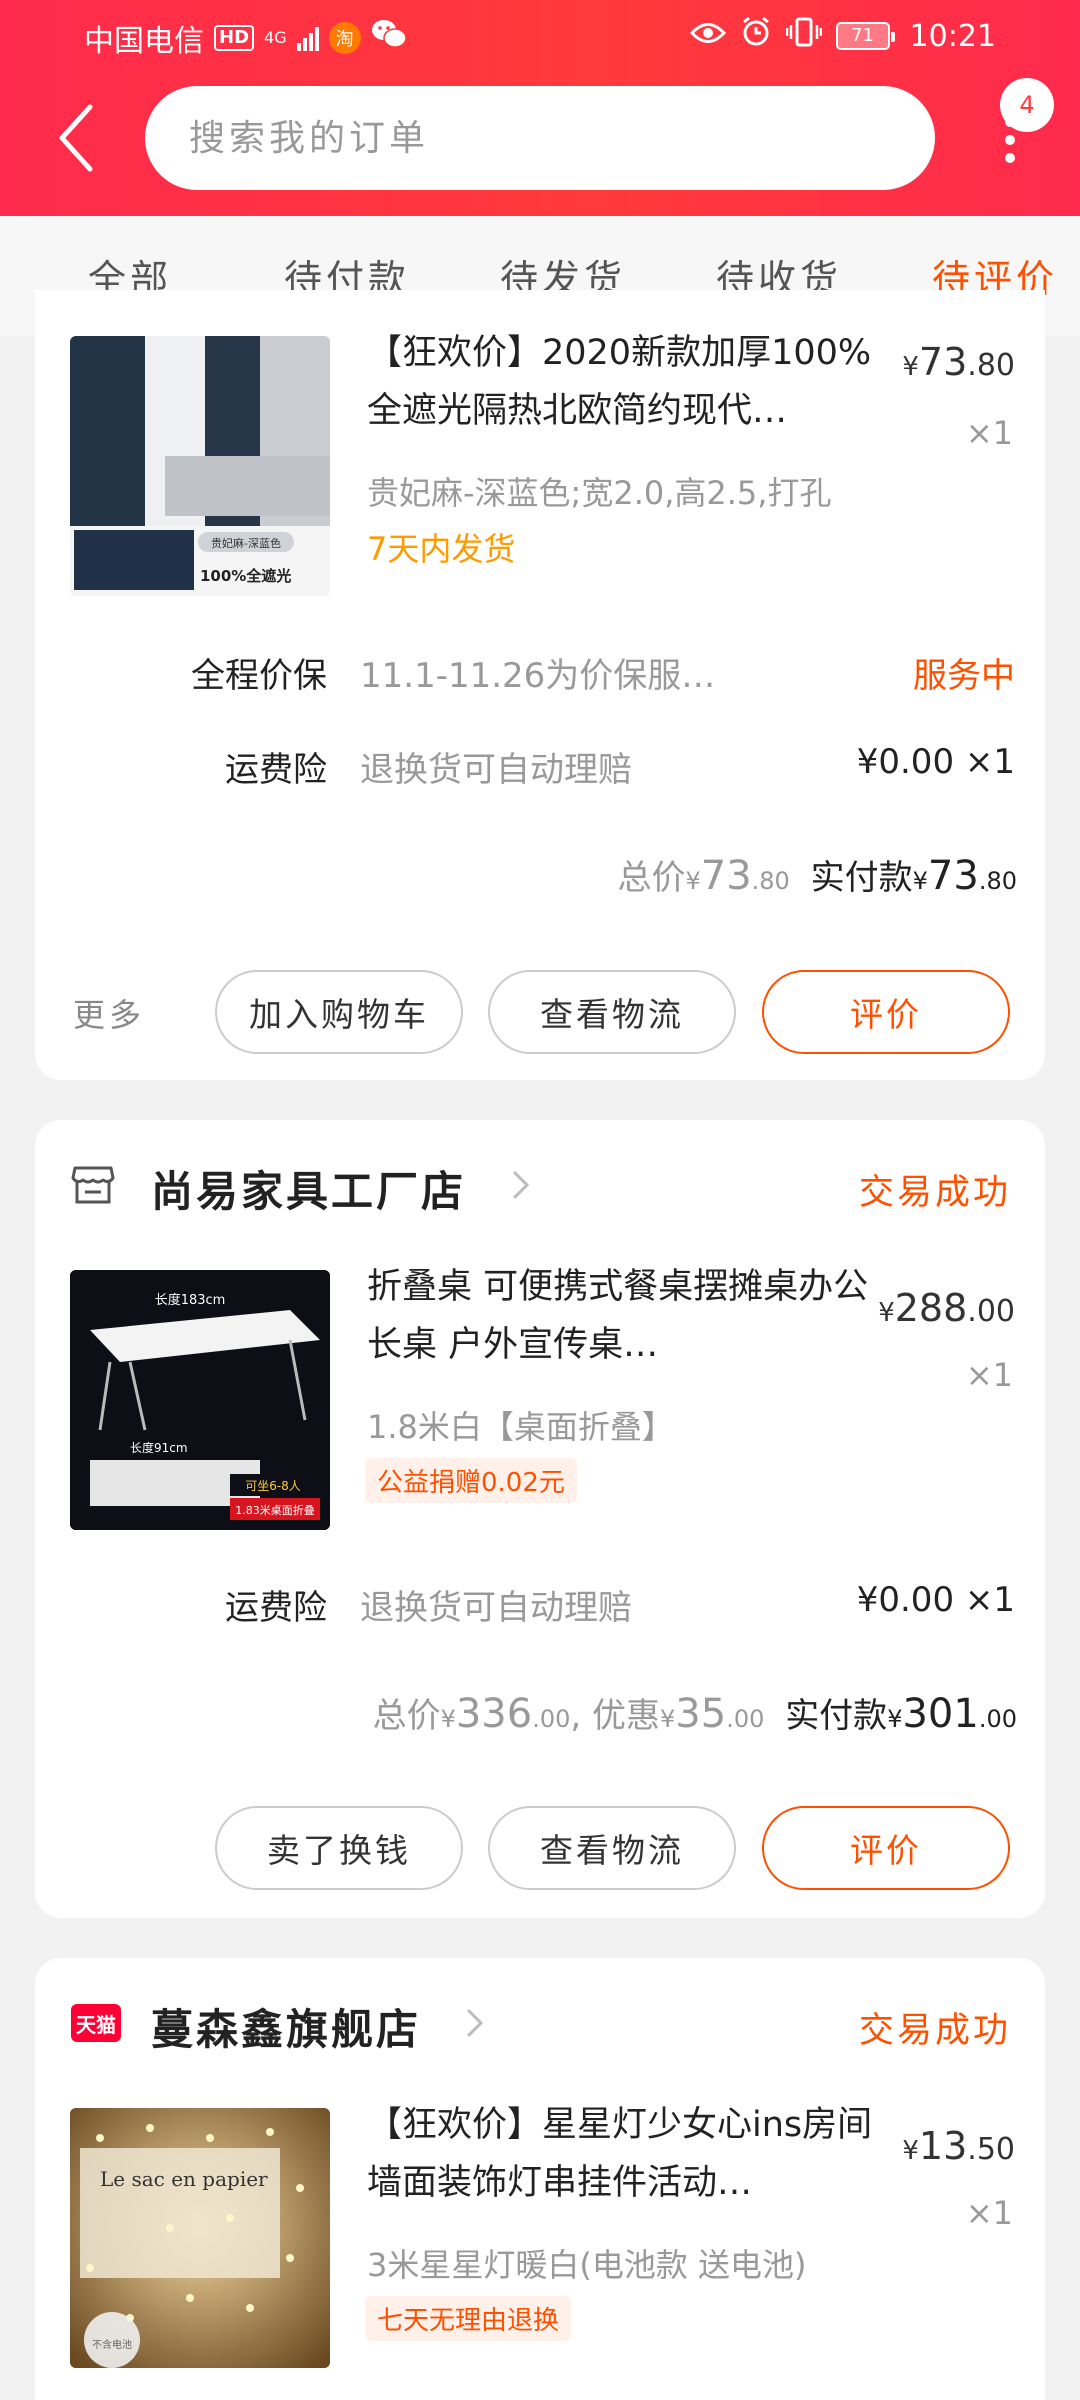 This screenshot has height=2400, width=1080. Describe the element at coordinates (96, 2023) in the screenshot. I see `tmall-badge: 天猫` at that location.